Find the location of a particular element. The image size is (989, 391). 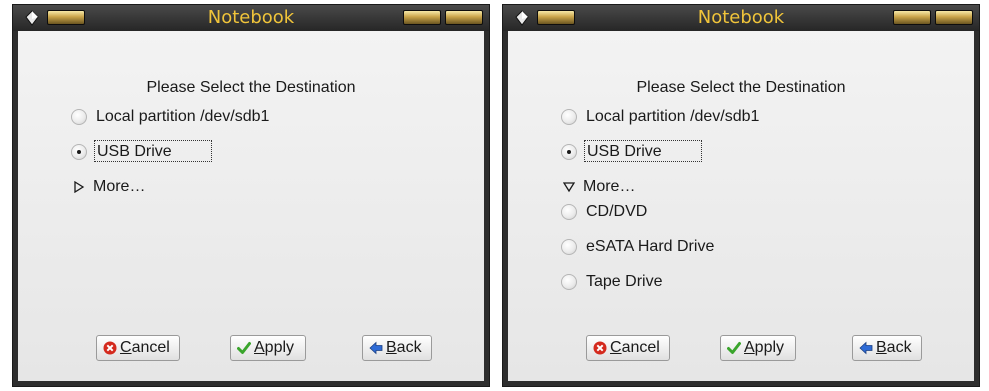

radio-label: Tape Drive is located at coordinates (624, 281).